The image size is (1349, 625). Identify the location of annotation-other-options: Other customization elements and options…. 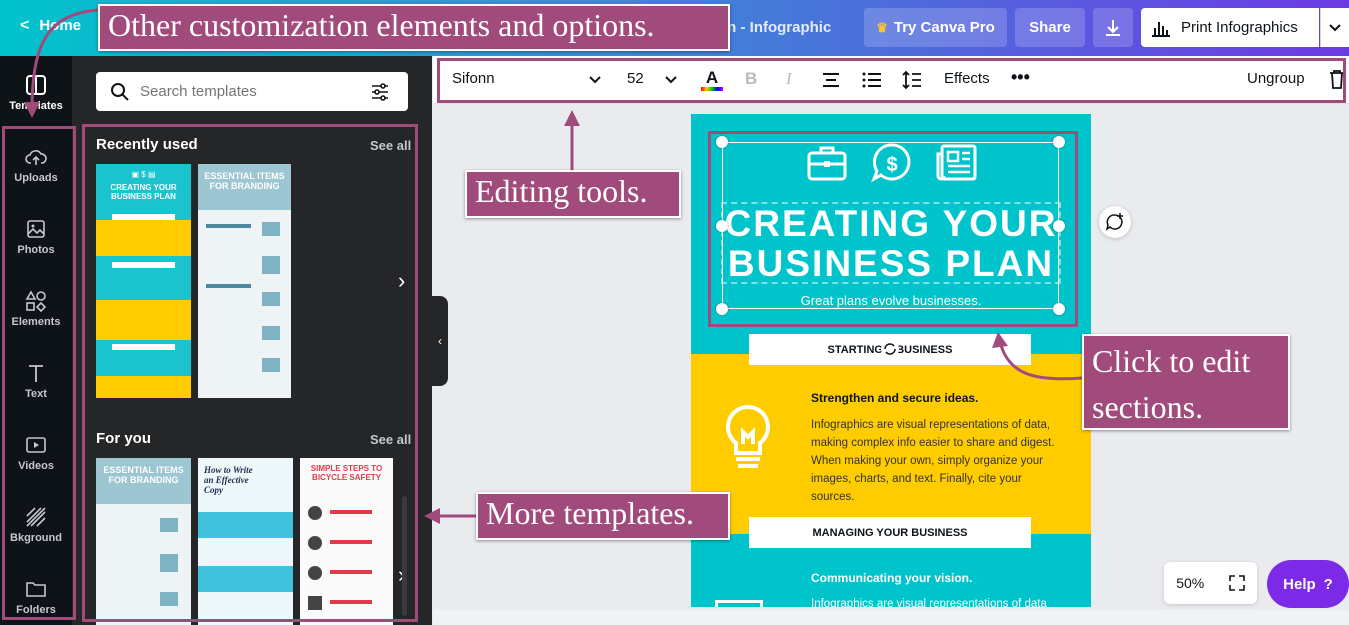
(414, 27).